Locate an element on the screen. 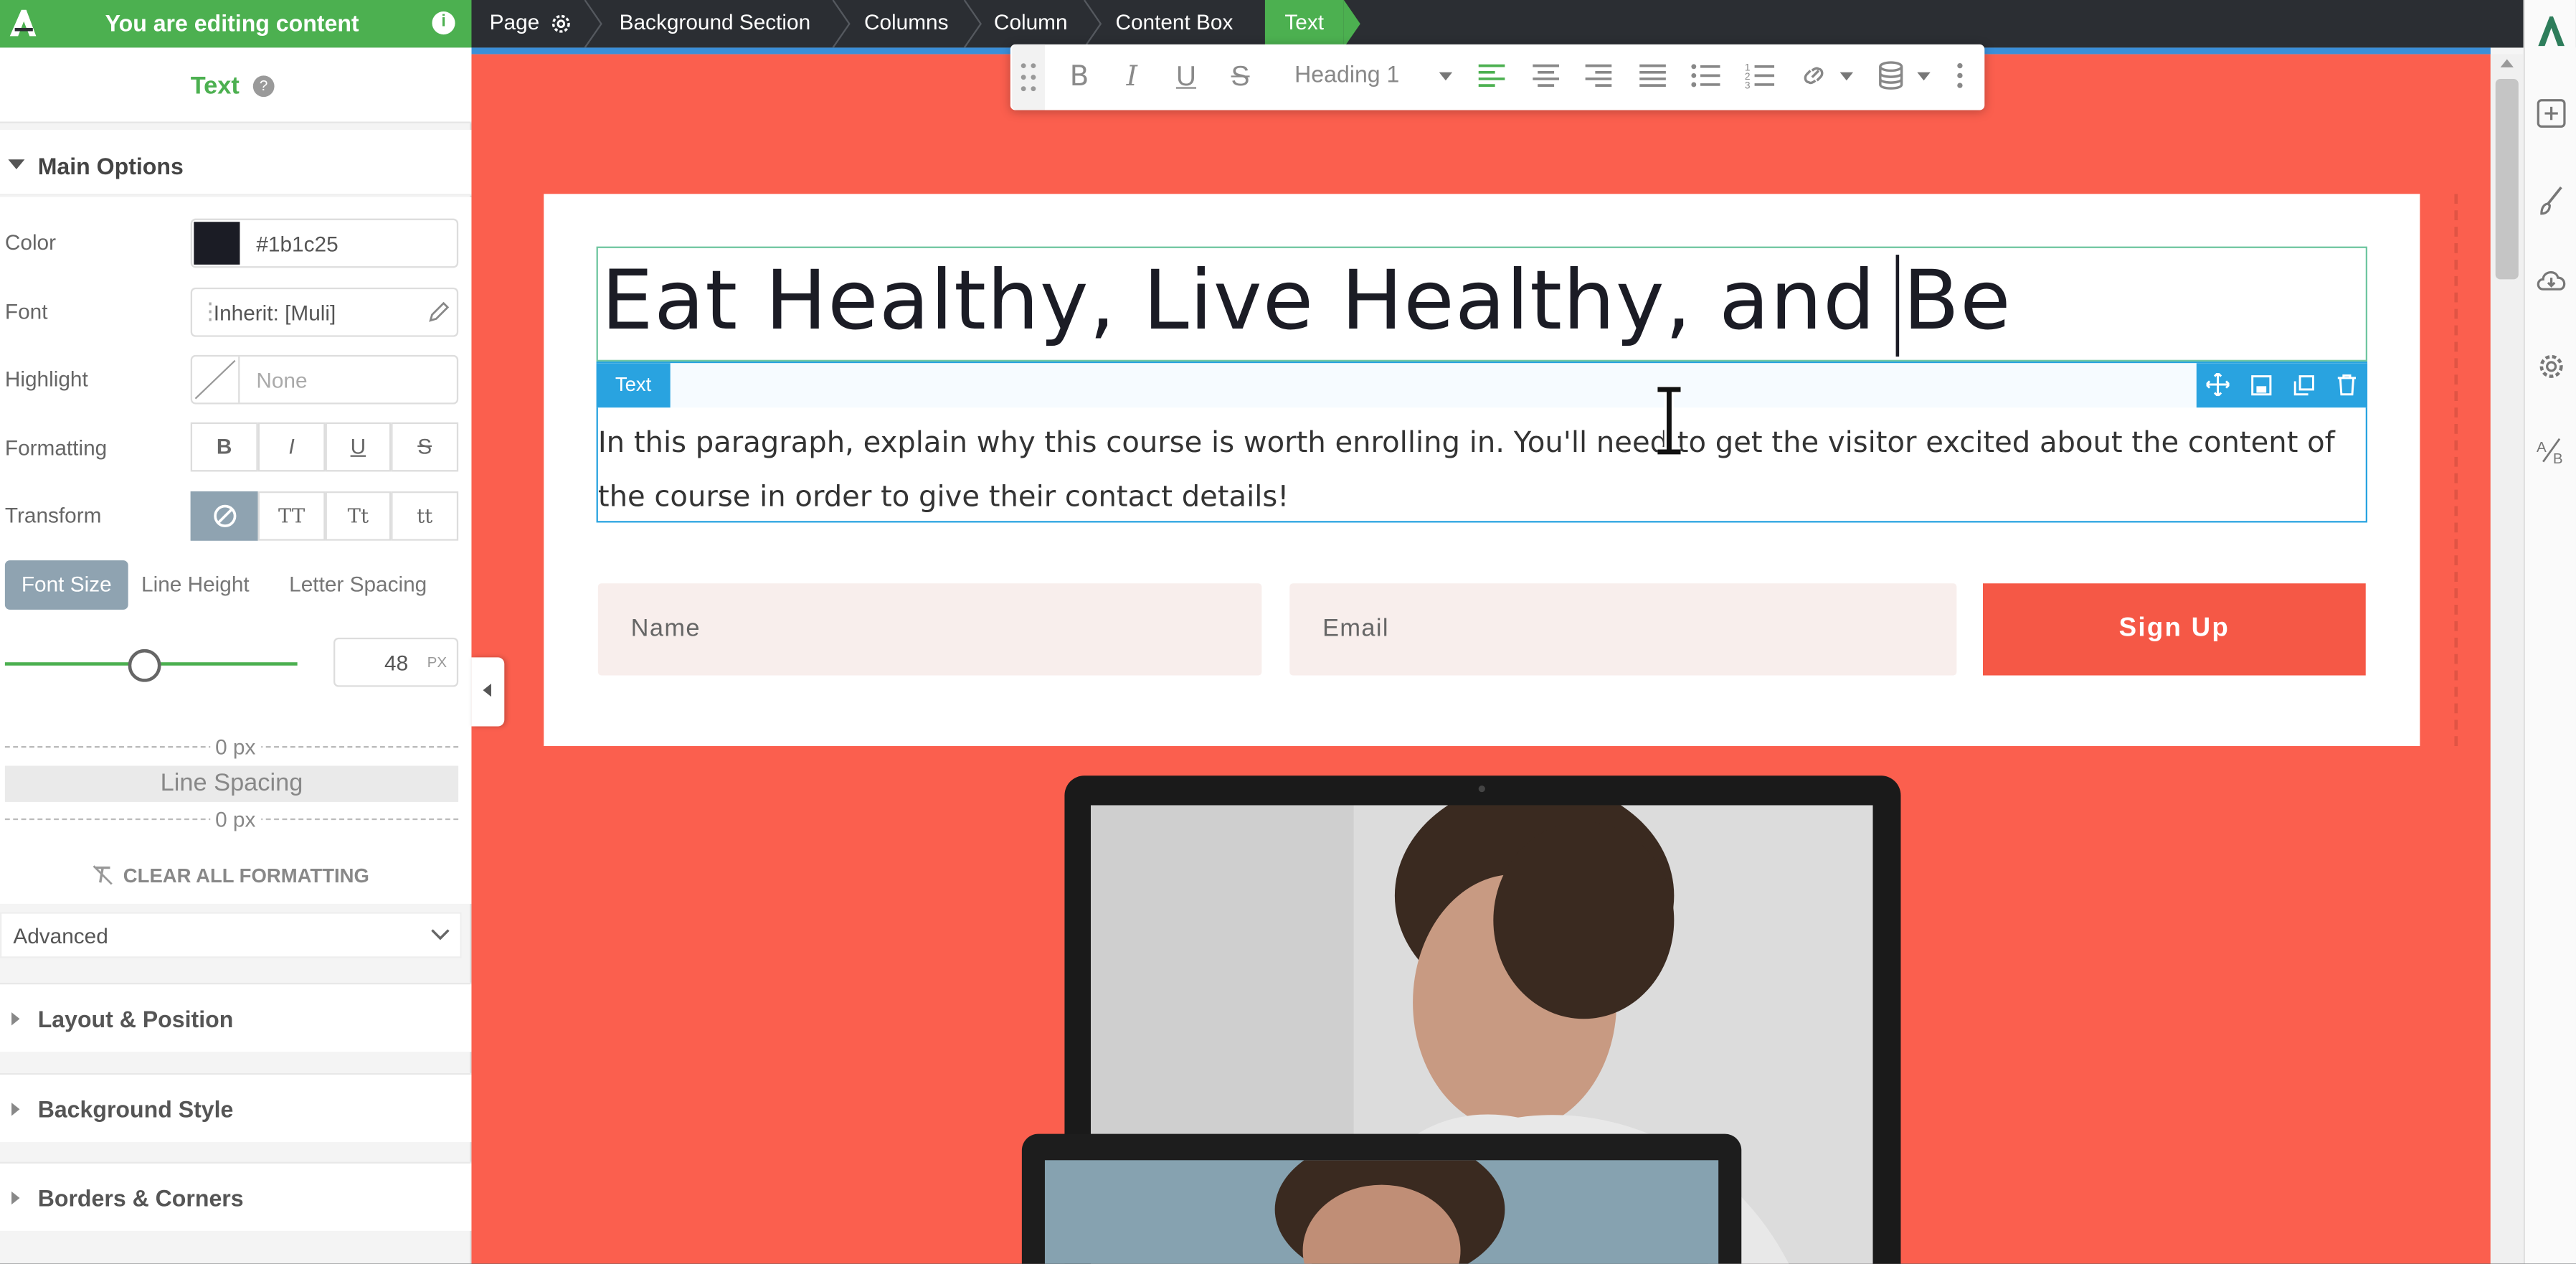 This screenshot has height=1264, width=2576. font-size-input: 48 PX is located at coordinates (396, 662).